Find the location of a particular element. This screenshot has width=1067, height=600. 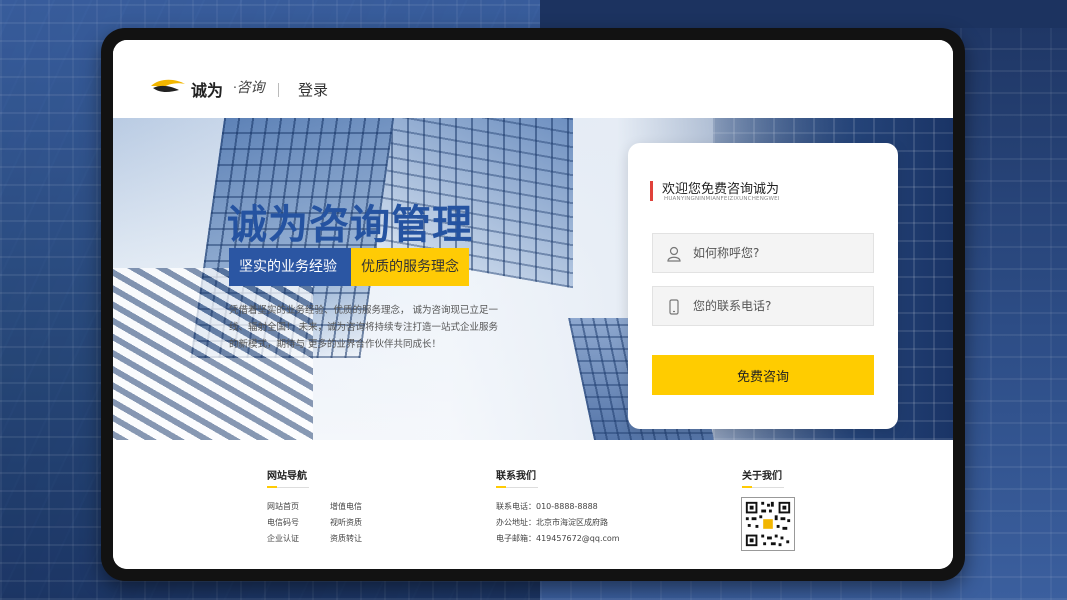

login-link: 登录 is located at coordinates (313, 89).